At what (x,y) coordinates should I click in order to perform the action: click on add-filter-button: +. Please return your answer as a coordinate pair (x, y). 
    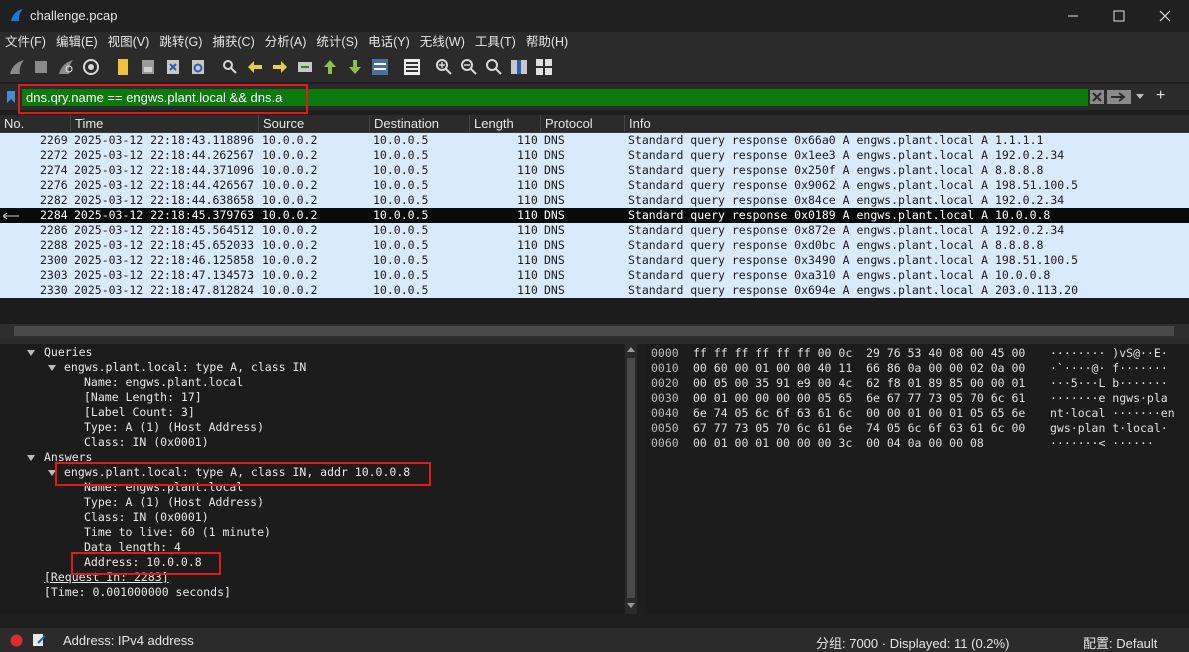
    Looking at the image, I should click on (1160, 96).